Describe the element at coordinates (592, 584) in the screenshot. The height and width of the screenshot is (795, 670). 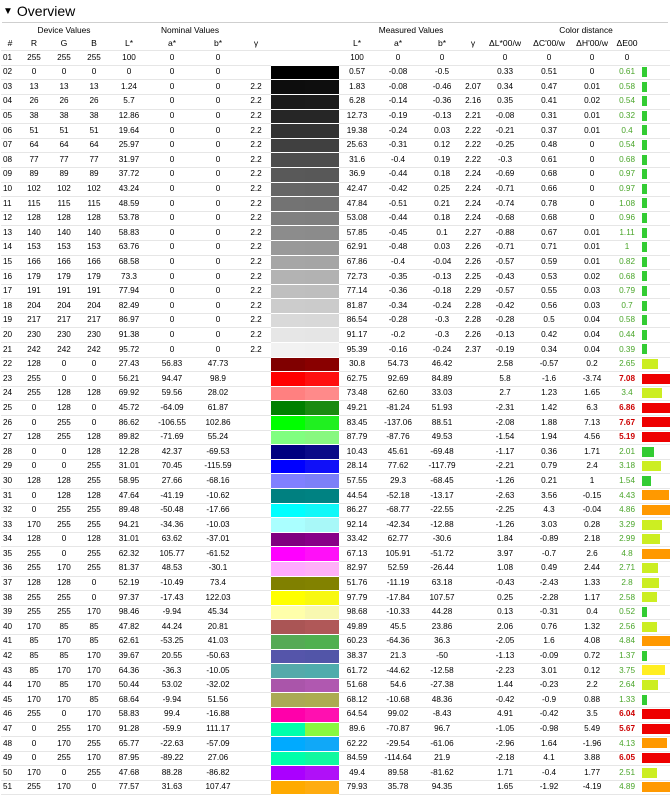
I see `cell-delta-h: 1.33` at that location.